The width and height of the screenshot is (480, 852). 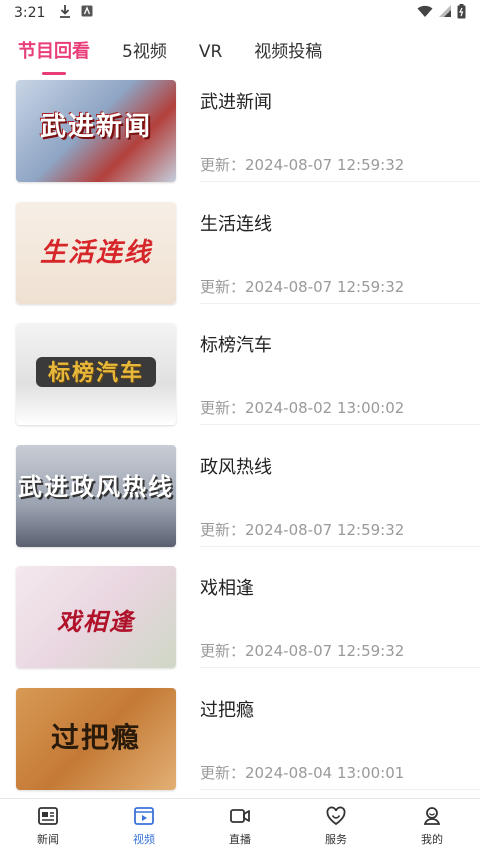 What do you see at coordinates (96, 486) in the screenshot?
I see `thumbnail-logo-text: 武进政风热线` at bounding box center [96, 486].